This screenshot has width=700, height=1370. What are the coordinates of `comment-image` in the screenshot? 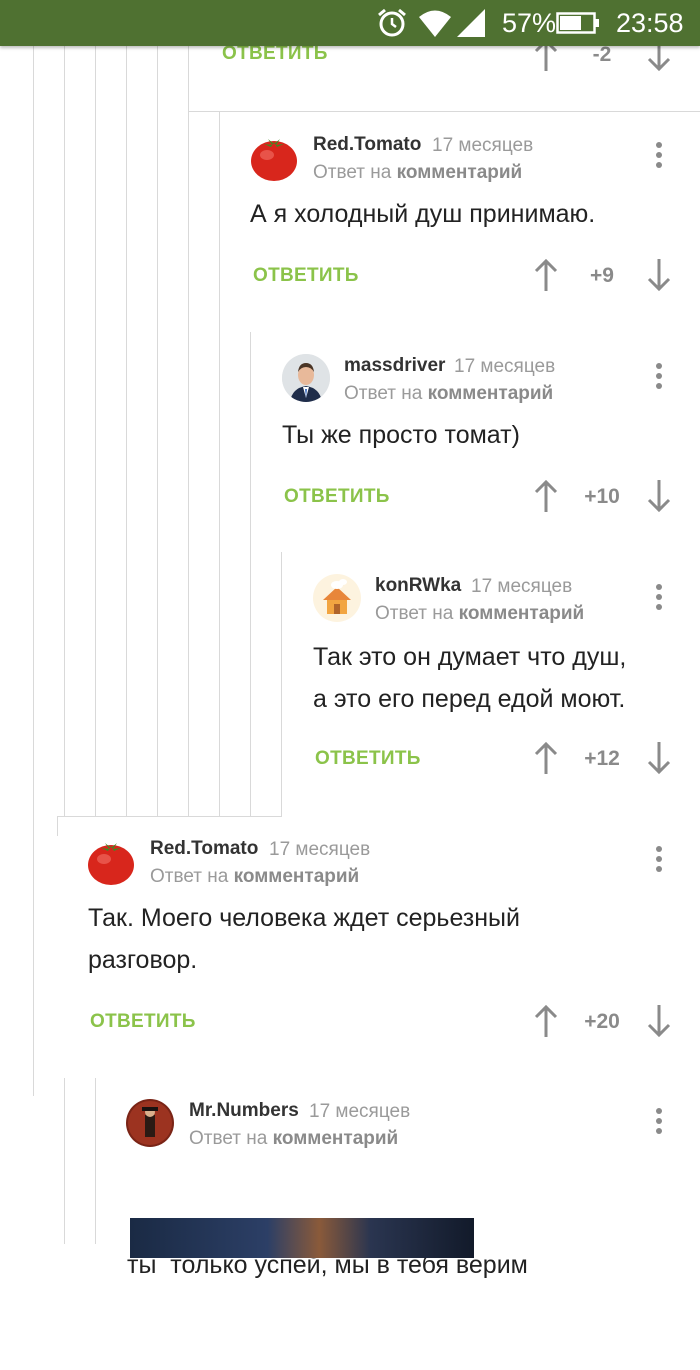 It's located at (302, 1238).